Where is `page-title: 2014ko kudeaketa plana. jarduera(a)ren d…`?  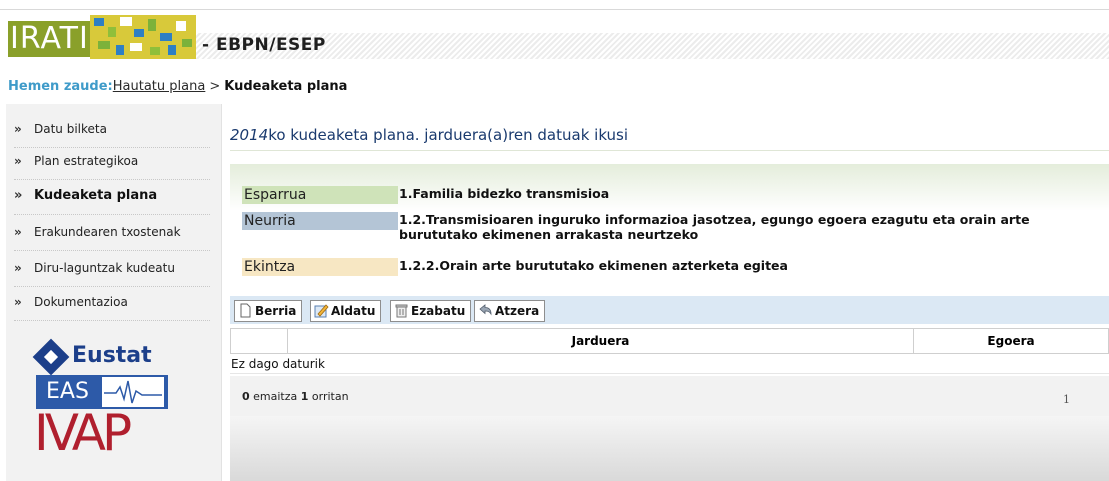 page-title: 2014ko kudeaketa plana. jarduera(a)ren d… is located at coordinates (429, 135).